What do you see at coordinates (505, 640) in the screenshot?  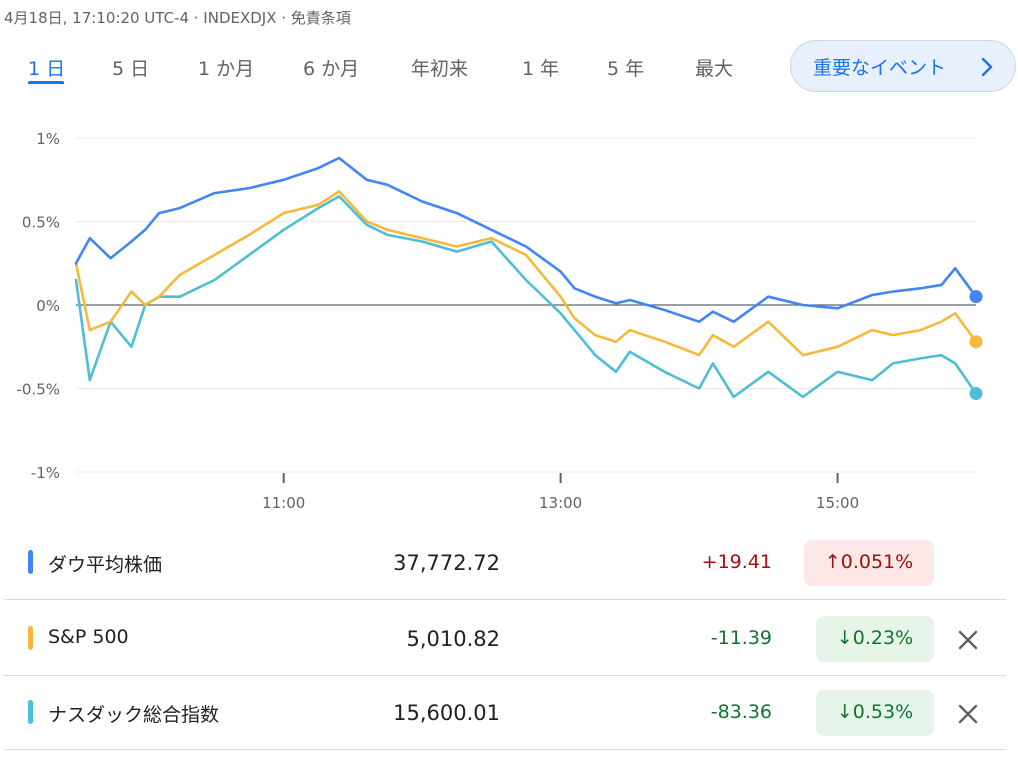 I see `index-row-sp500: S&P 500 5,010.82 -11.39 ↓0.23%` at bounding box center [505, 640].